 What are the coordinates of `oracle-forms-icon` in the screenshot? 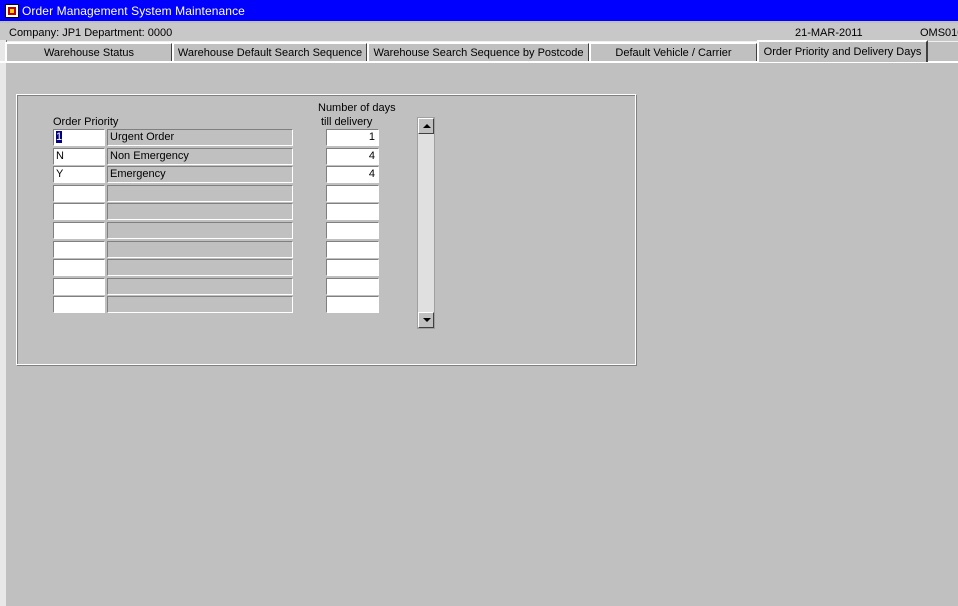 It's located at (12, 10).